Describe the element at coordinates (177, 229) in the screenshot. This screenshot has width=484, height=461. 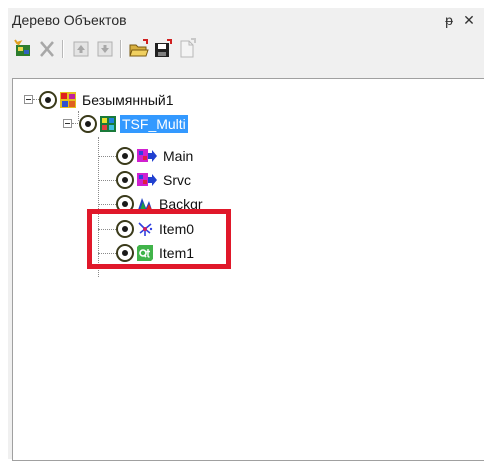
I see `tree-node-label: Item0` at that location.